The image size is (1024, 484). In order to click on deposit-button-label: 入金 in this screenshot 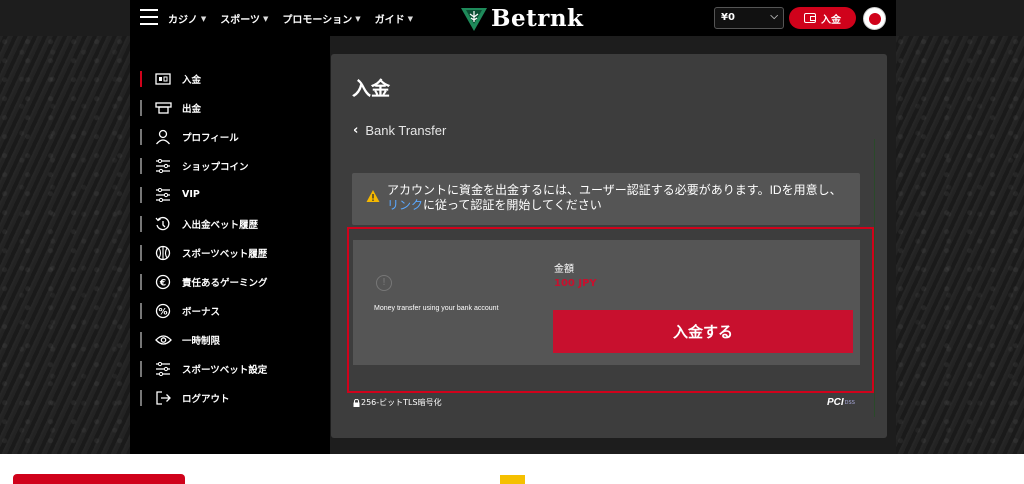, I will do `click(831, 20)`.